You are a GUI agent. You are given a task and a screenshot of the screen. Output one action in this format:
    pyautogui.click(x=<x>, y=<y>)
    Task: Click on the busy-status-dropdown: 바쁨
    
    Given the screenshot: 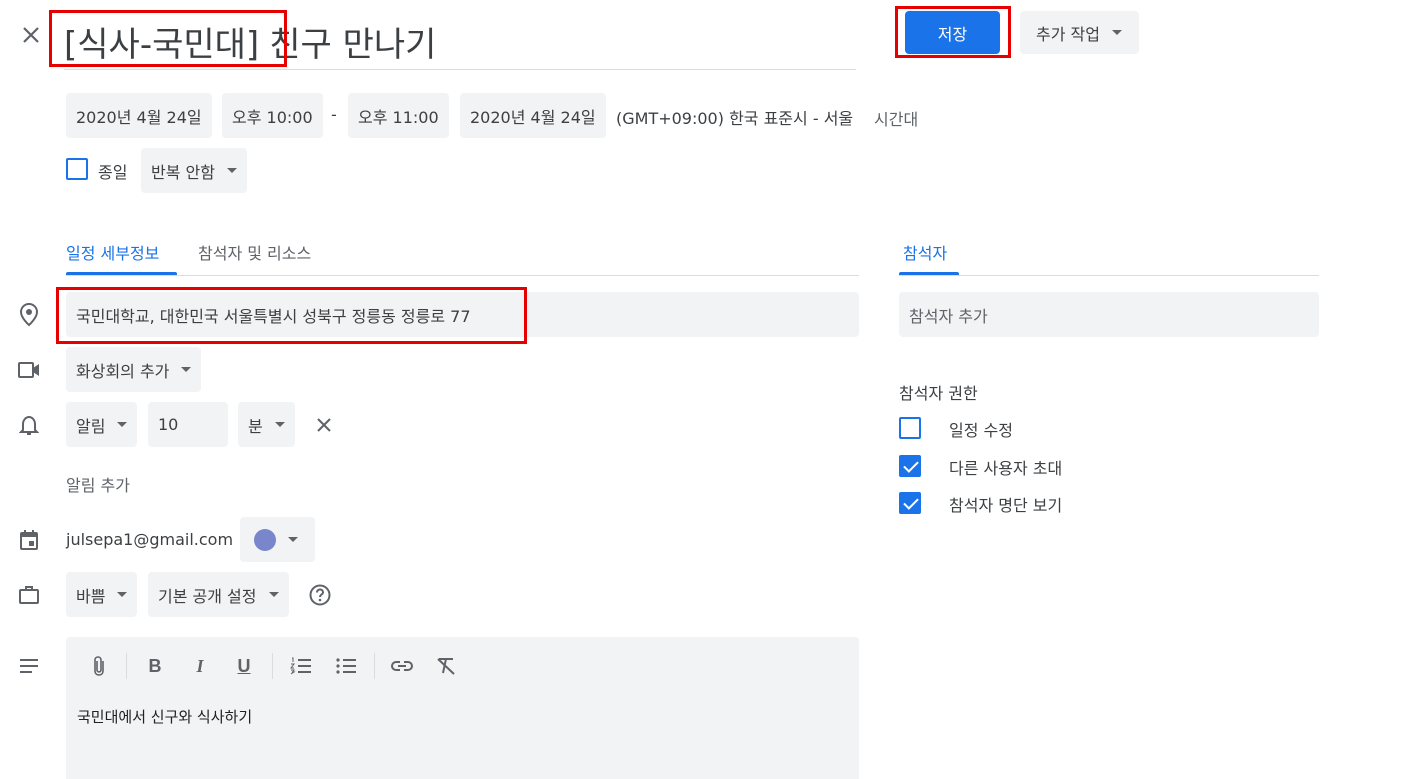 What is the action you would take?
    pyautogui.click(x=102, y=594)
    